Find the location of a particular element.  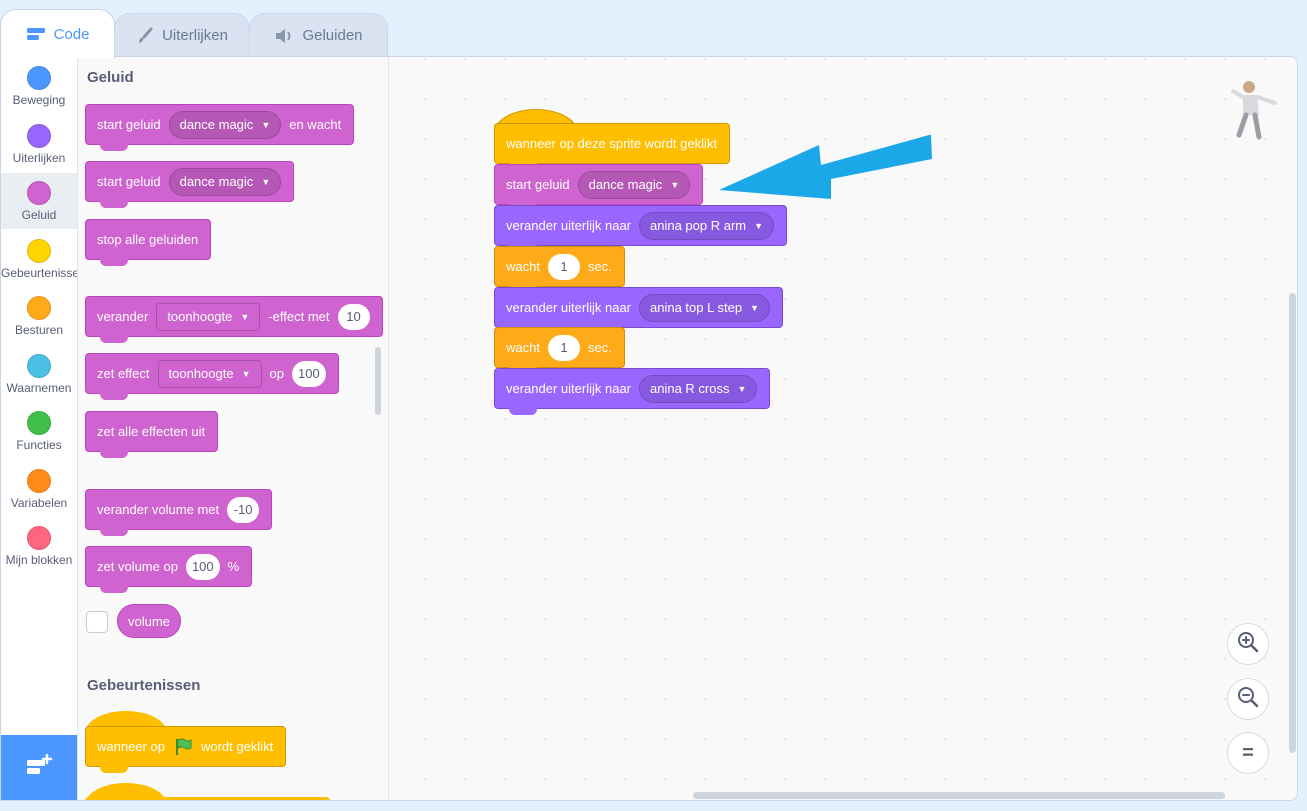

tab-costumes: Uiterlijken is located at coordinates (182, 35).